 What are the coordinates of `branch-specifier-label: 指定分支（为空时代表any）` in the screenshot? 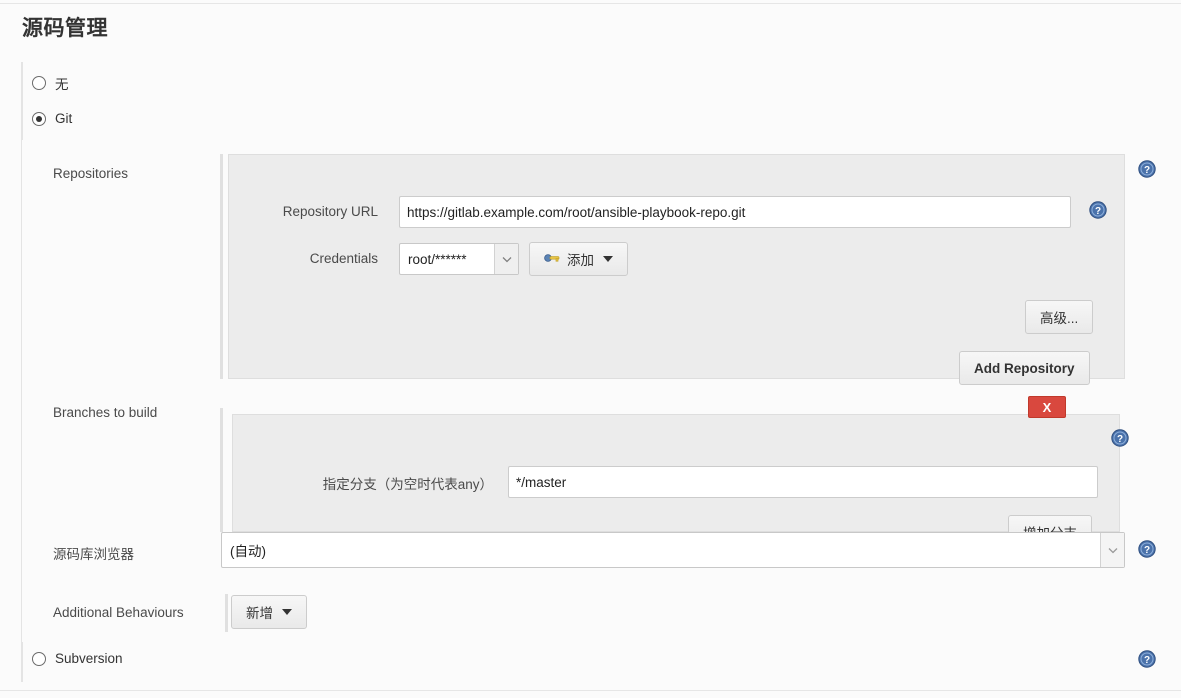 It's located at (407, 484).